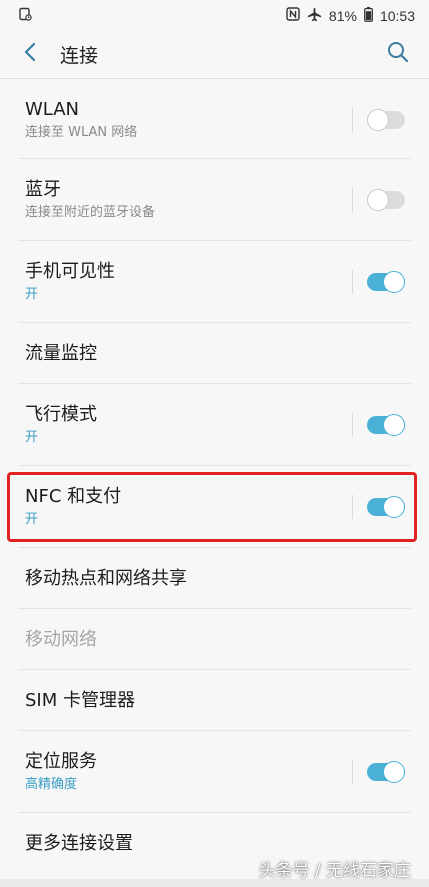 The image size is (429, 887). I want to click on back-arrow-icon, so click(30, 54).